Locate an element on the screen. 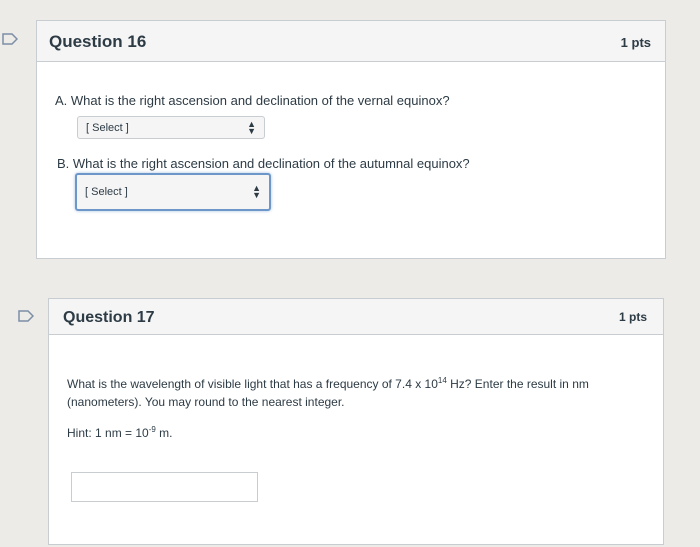 This screenshot has height=547, width=700. hint-text: Hint: 1 nm = 10-9 m. is located at coordinates (120, 432).